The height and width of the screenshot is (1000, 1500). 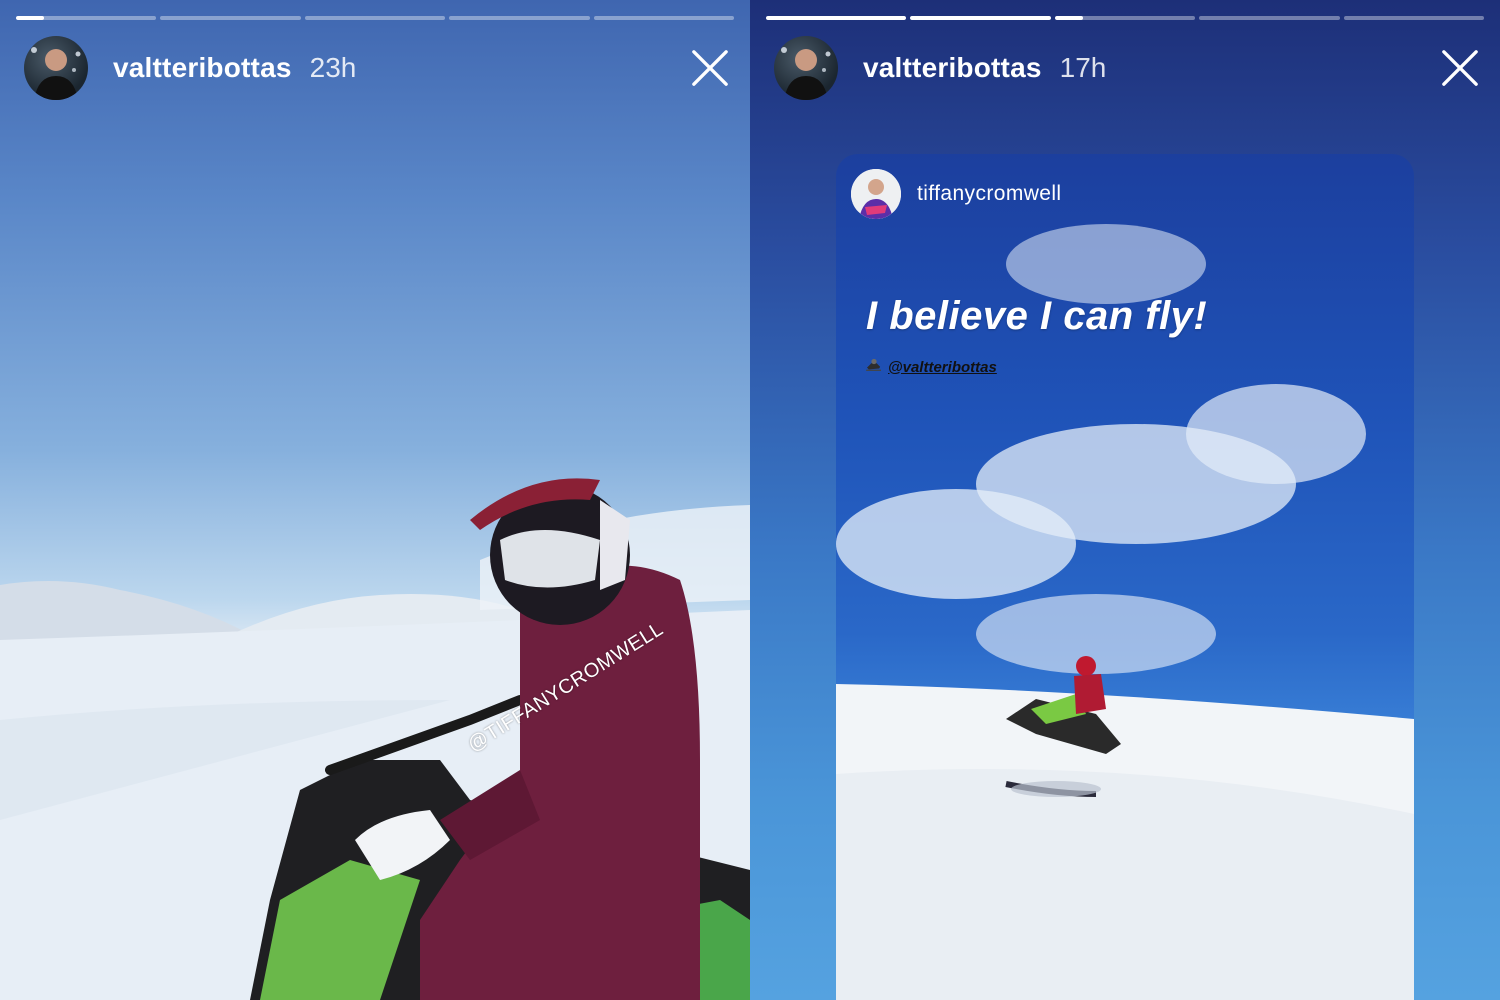 I want to click on shared-post-header: tiffanycromwell, so click(x=956, y=194).